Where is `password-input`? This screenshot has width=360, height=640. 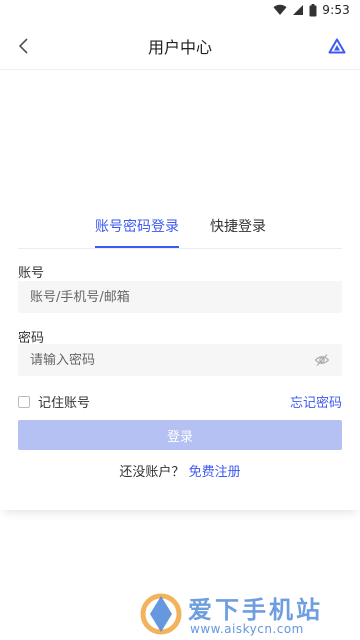
password-input is located at coordinates (165, 360).